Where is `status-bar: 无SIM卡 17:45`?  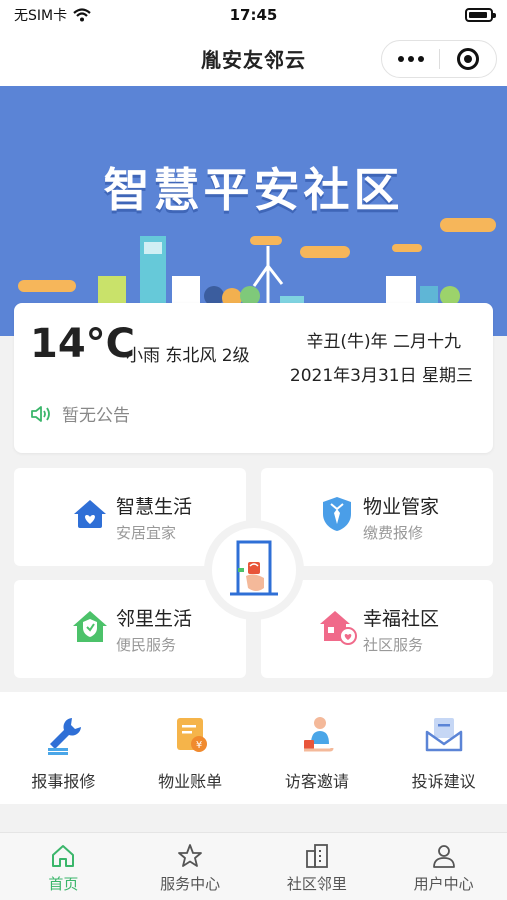 status-bar: 无SIM卡 17:45 is located at coordinates (253, 15).